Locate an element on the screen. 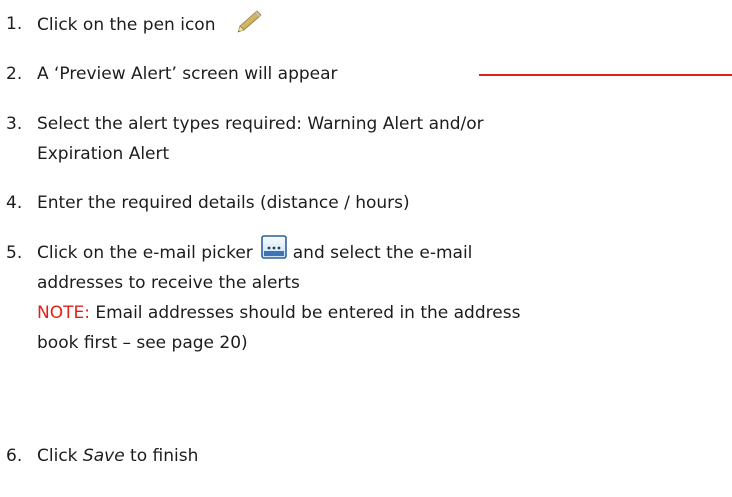 The image size is (732, 497). step-text-line-2: addresses to receive the alerts is located at coordinates (168, 283).